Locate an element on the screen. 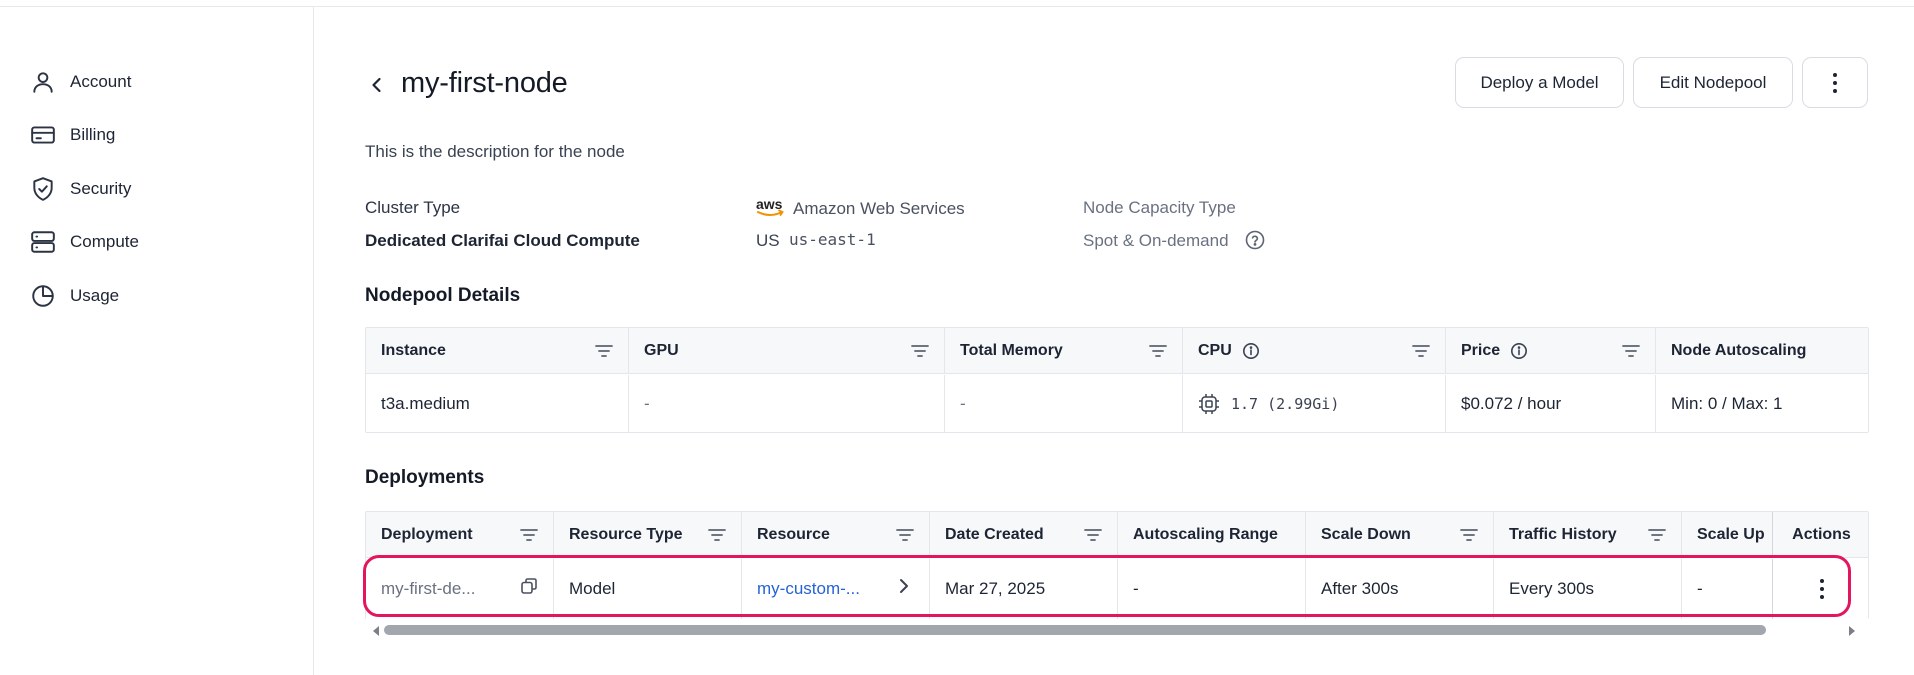  cell-memory: - is located at coordinates (1064, 403).